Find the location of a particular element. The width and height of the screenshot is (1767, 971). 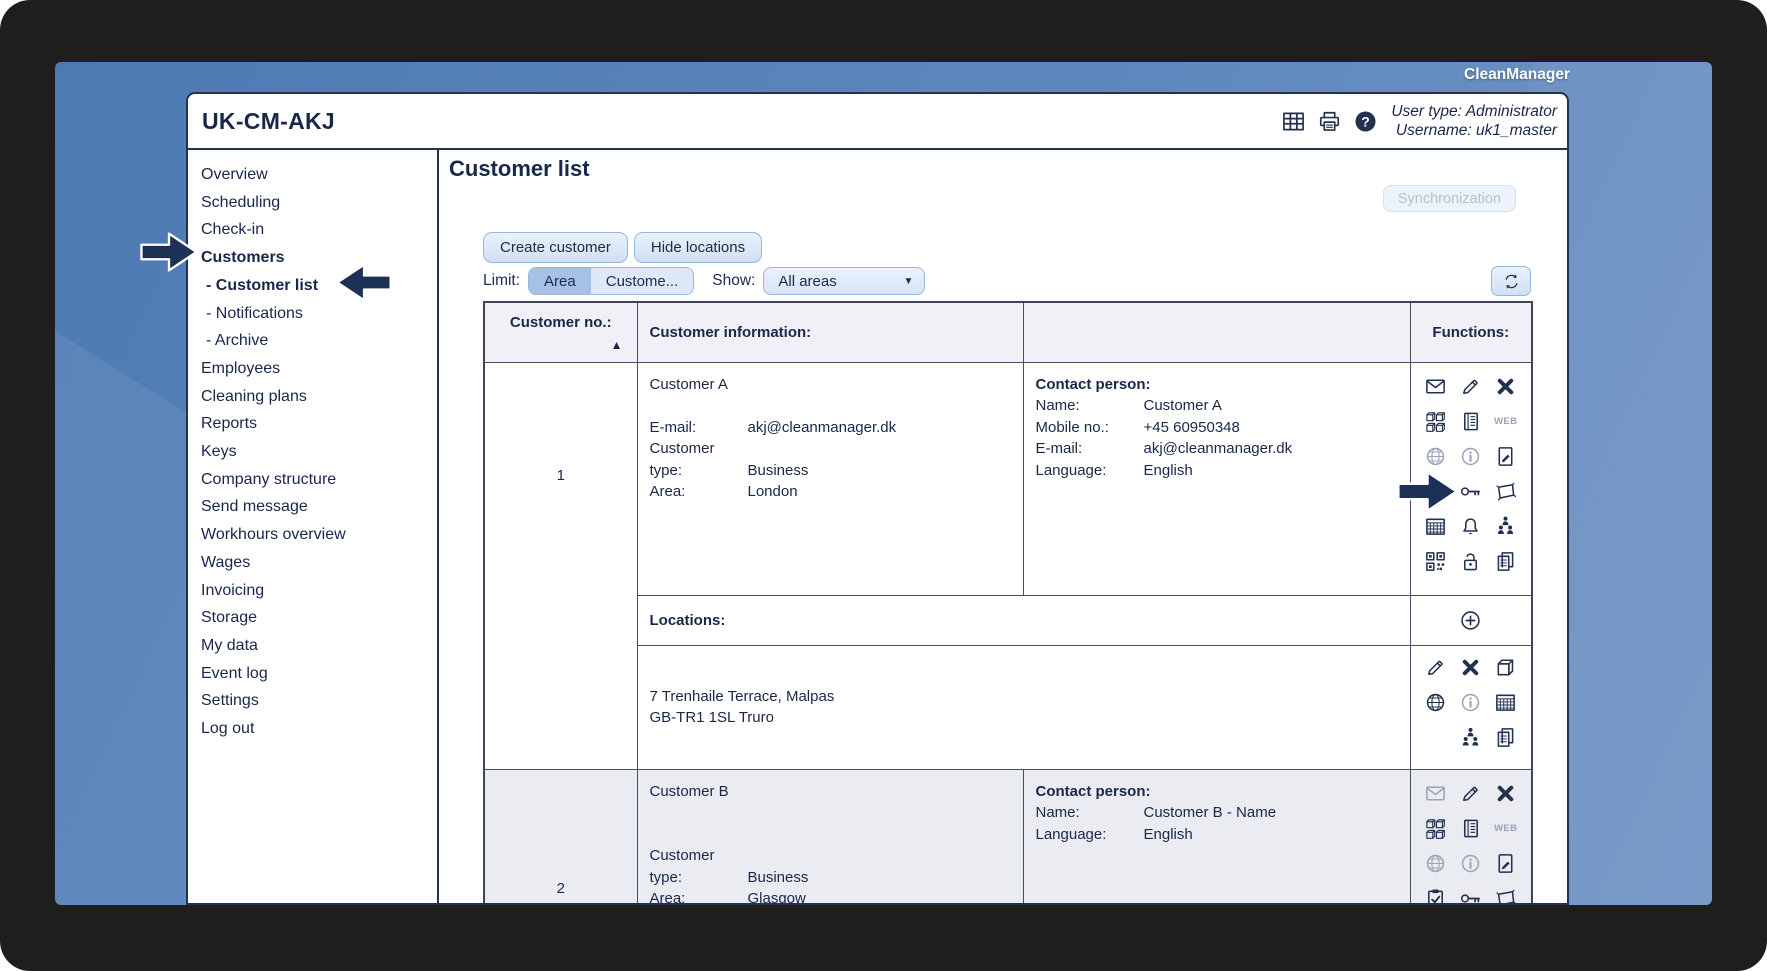

refresh-icon is located at coordinates (1511, 281).